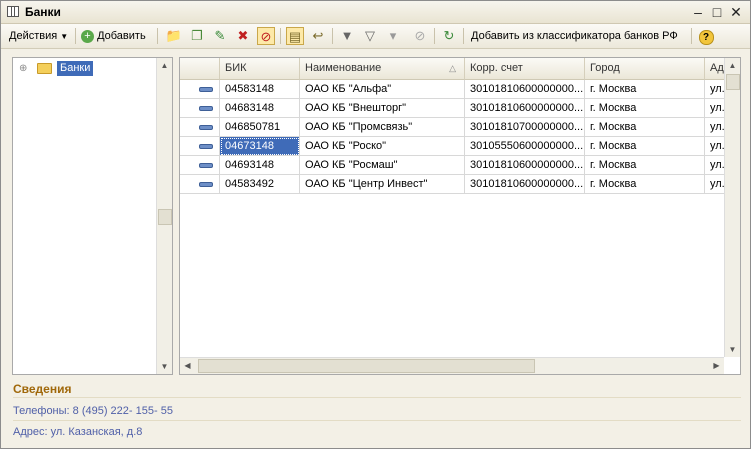 Image resolution: width=751 pixels, height=449 pixels. What do you see at coordinates (732, 207) in the screenshot?
I see `table-vertical-scrollbar: ▲ ▼` at bounding box center [732, 207].